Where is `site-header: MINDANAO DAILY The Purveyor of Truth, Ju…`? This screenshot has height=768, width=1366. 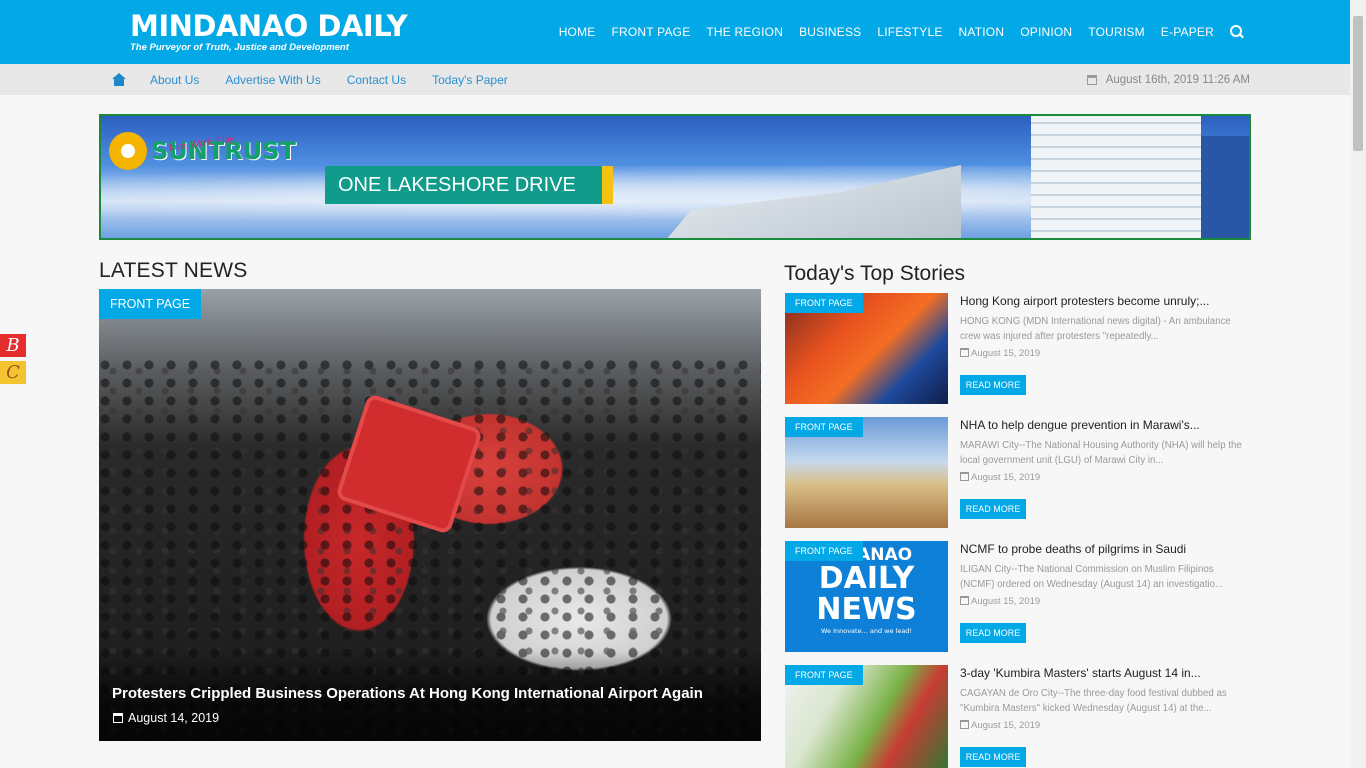
site-header: MINDANAO DAILY The Purveyor of Truth, Ju… is located at coordinates (675, 32).